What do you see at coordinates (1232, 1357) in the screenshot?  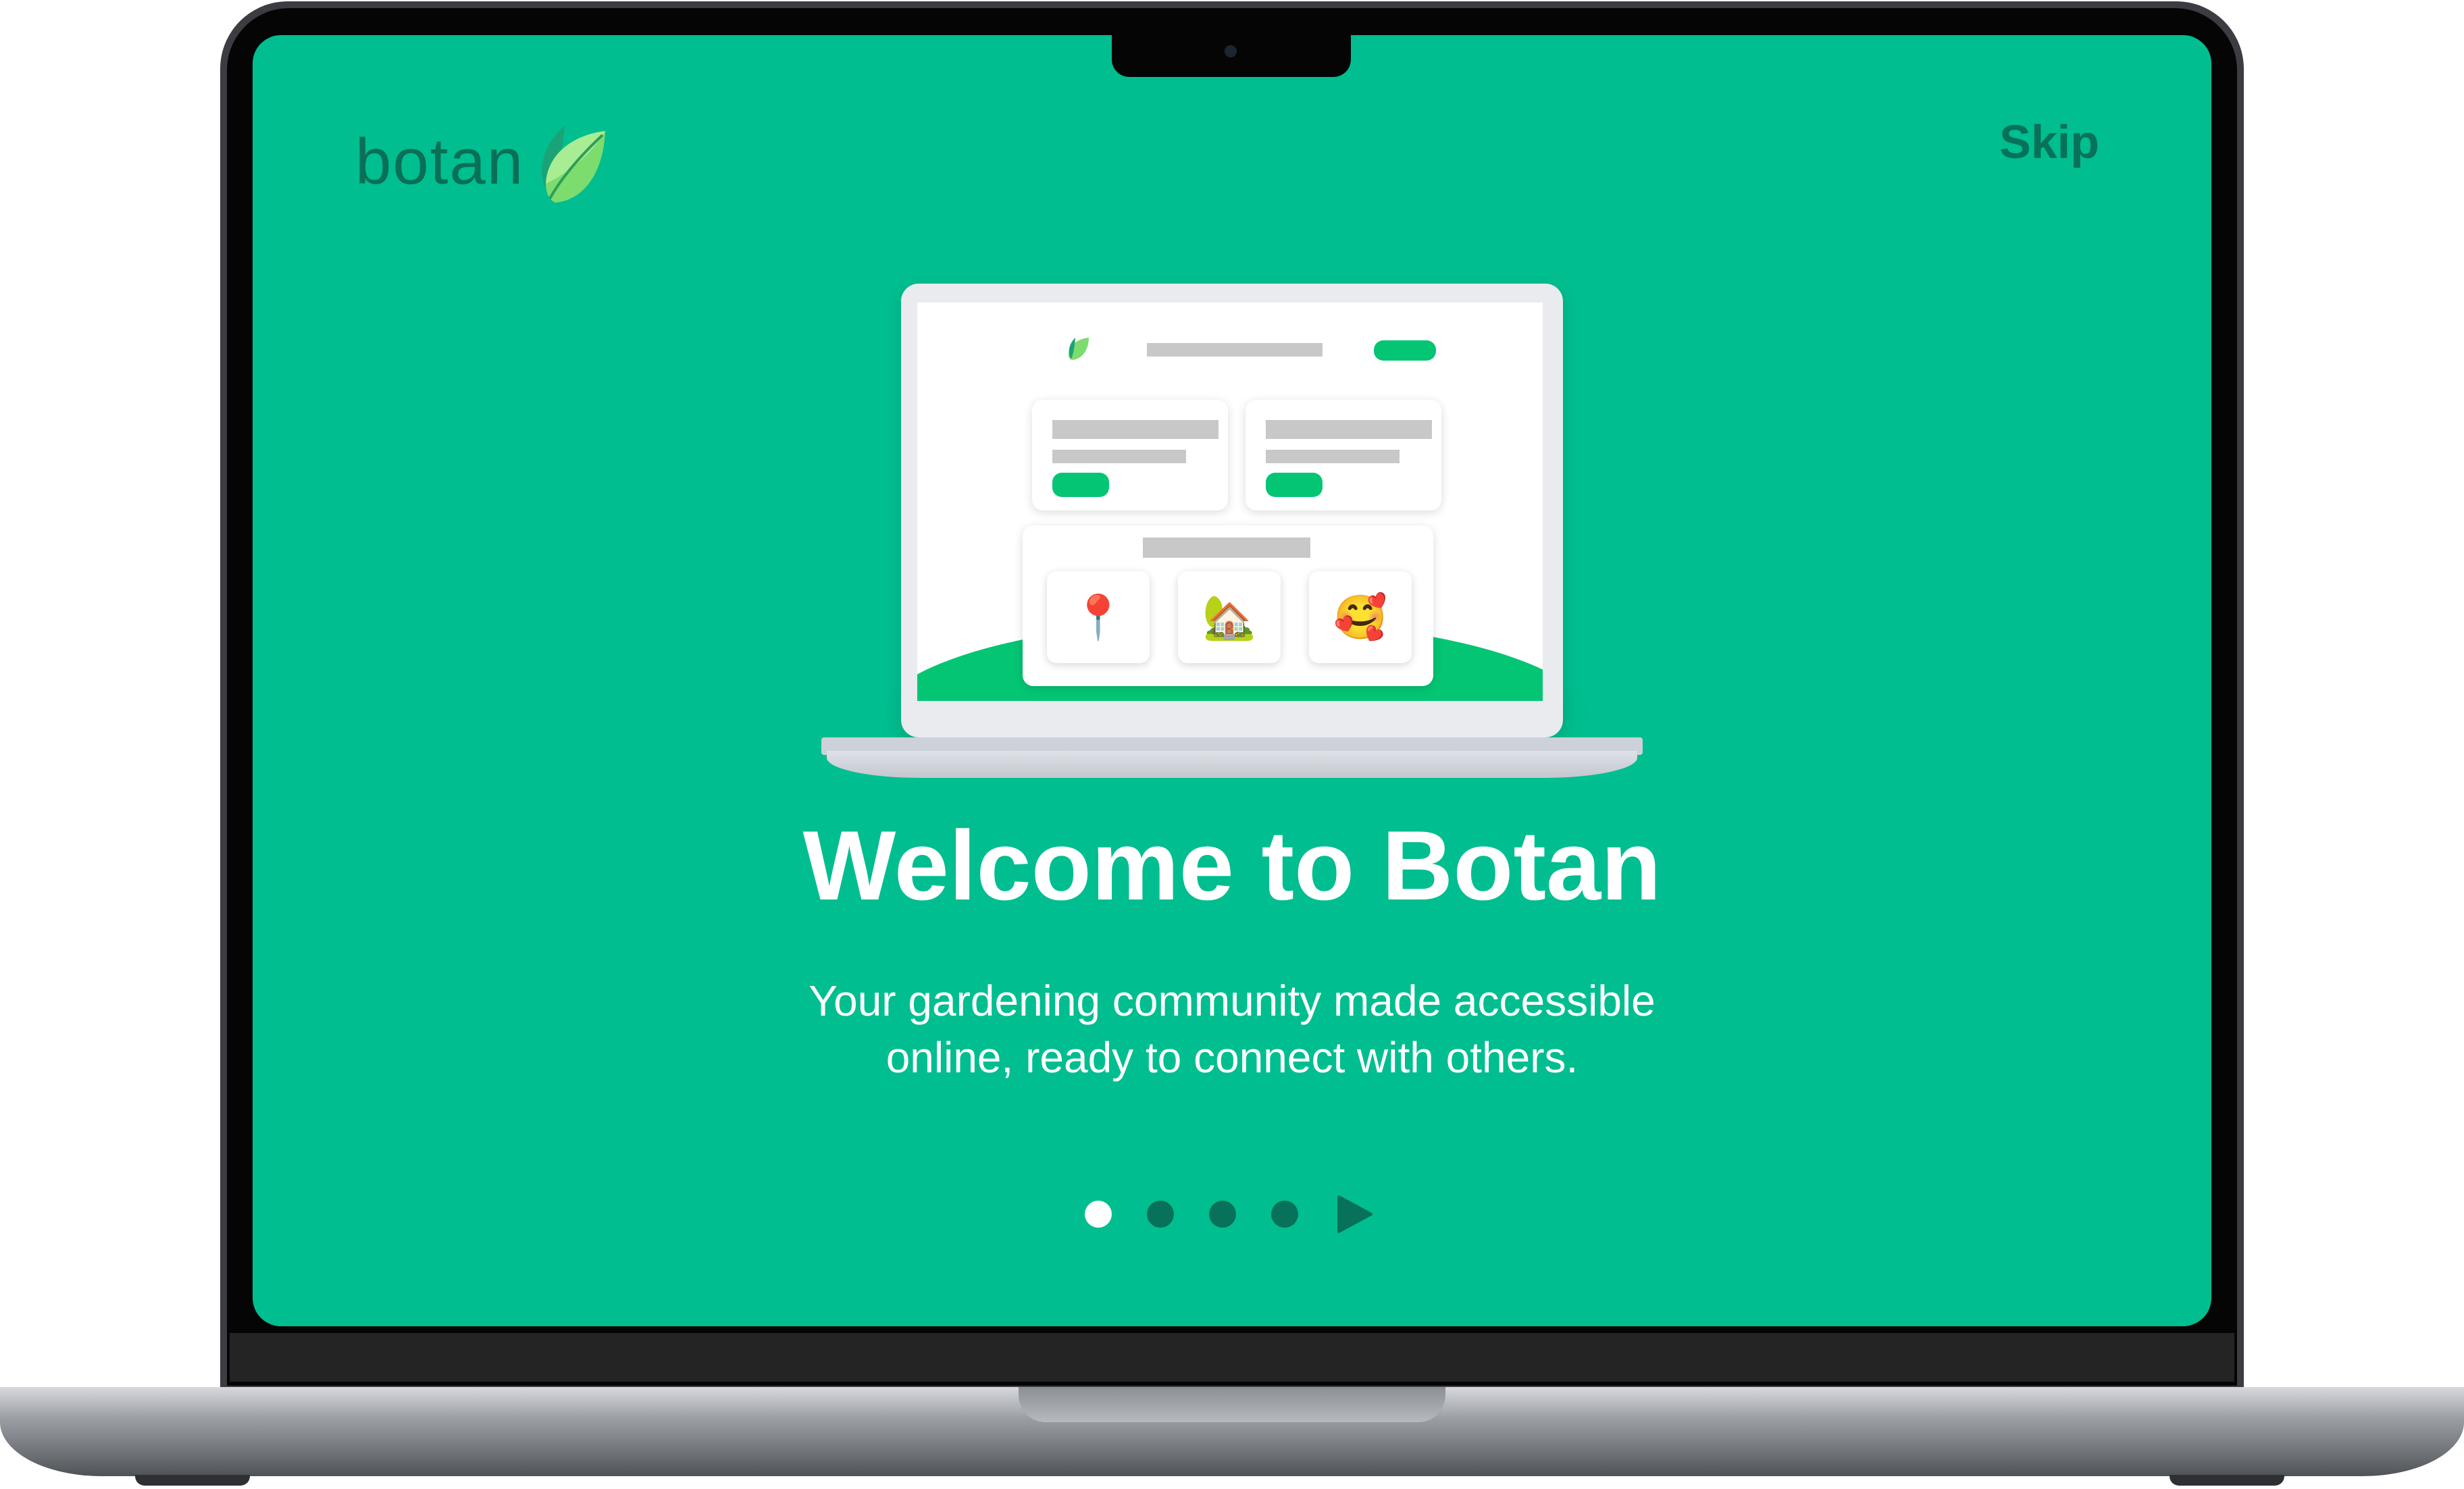 I see `laptop-chin` at bounding box center [1232, 1357].